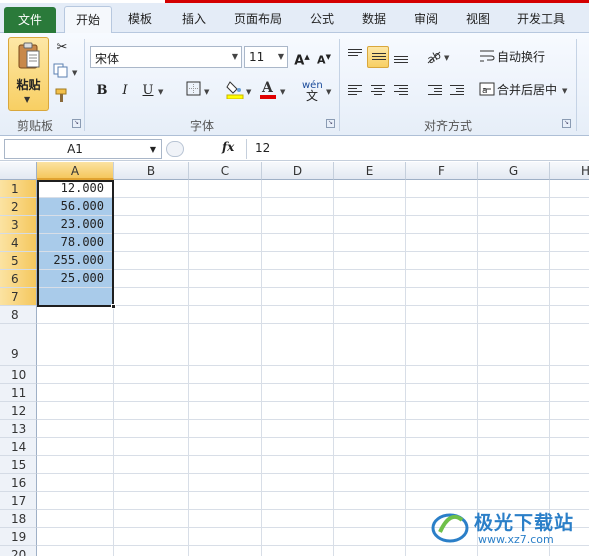  What do you see at coordinates (125, 91) in the screenshot?
I see `italic-button: I` at bounding box center [125, 91].